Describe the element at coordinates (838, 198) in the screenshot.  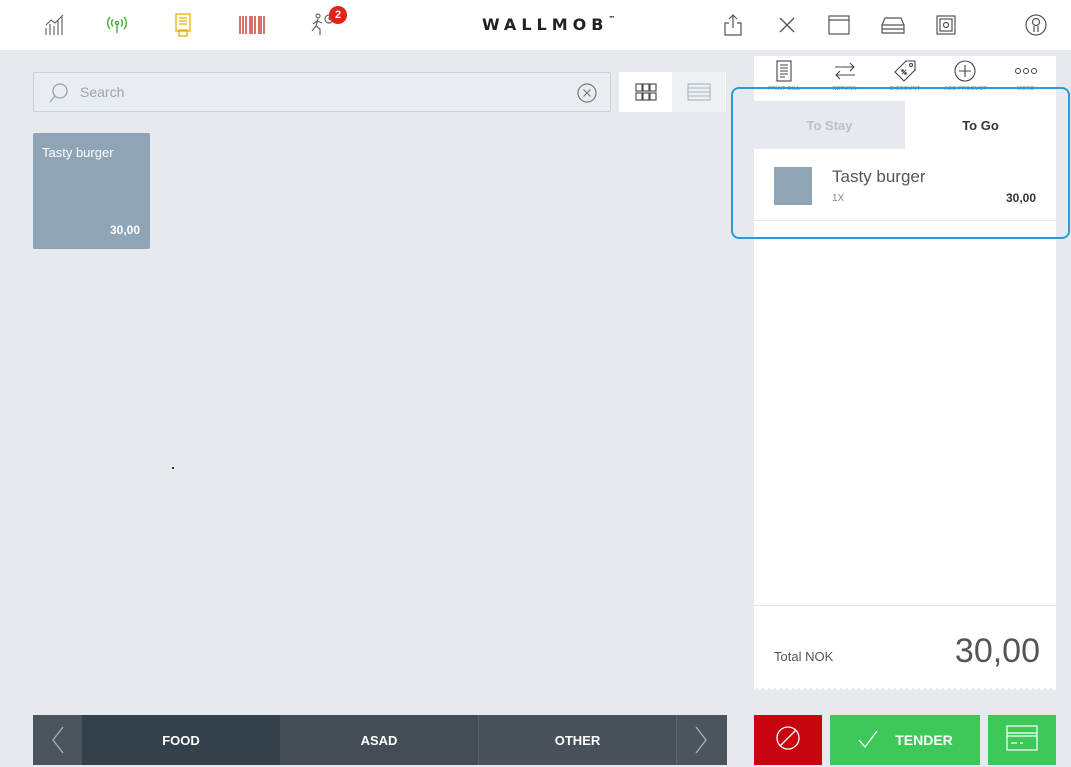
I see `line-item-quantity: 1X` at that location.